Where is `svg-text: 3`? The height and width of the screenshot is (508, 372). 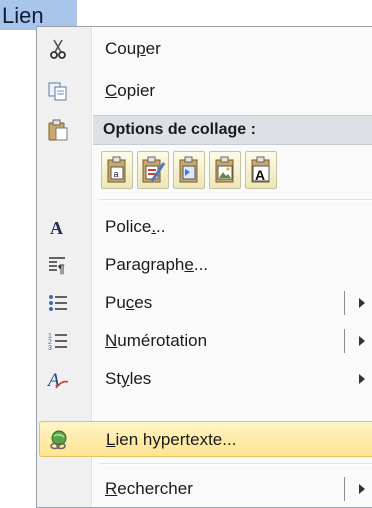 svg-text: 3 is located at coordinates (50, 348).